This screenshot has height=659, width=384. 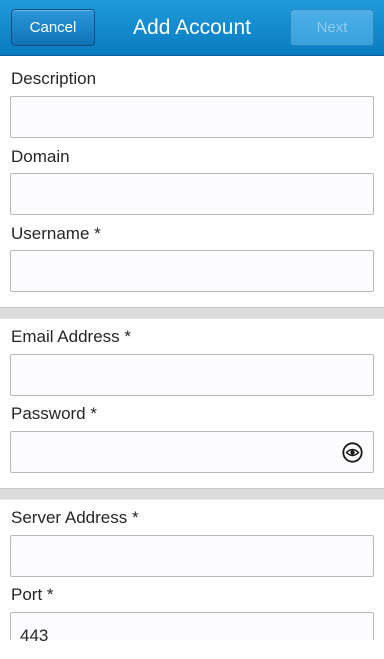 What do you see at coordinates (192, 271) in the screenshot?
I see `username-field` at bounding box center [192, 271].